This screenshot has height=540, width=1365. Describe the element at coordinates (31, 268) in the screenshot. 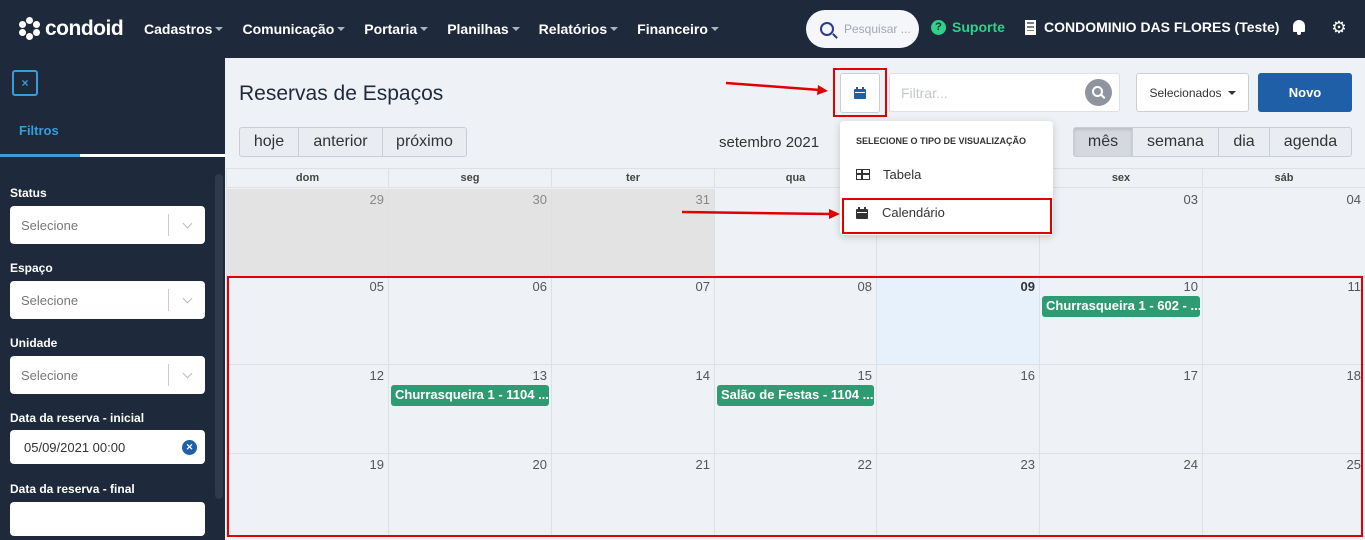

I see `espaco-label: Espaço` at that location.